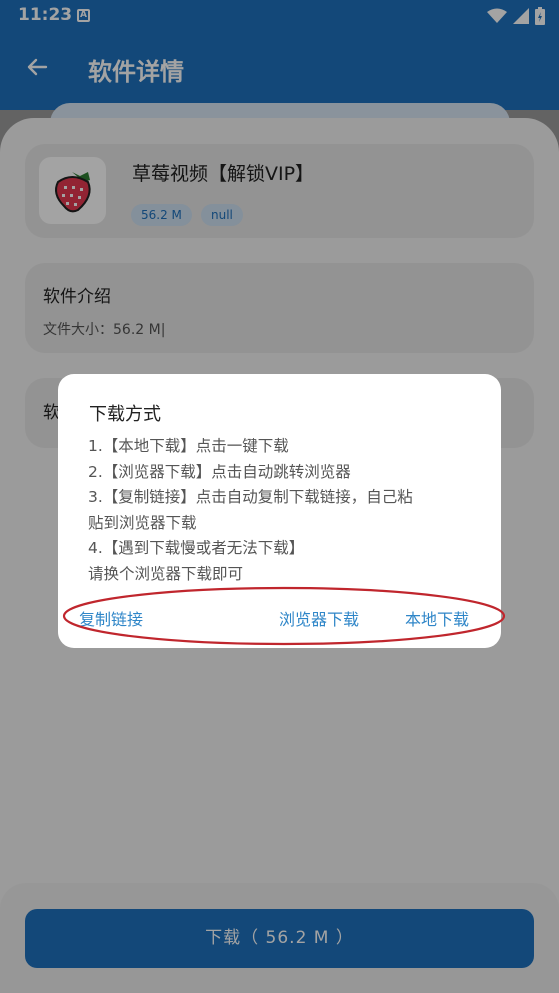 The image size is (559, 993). What do you see at coordinates (196, 548) in the screenshot?
I see `dialog-line: 4.【遇到下载慢或者无法下载】` at bounding box center [196, 548].